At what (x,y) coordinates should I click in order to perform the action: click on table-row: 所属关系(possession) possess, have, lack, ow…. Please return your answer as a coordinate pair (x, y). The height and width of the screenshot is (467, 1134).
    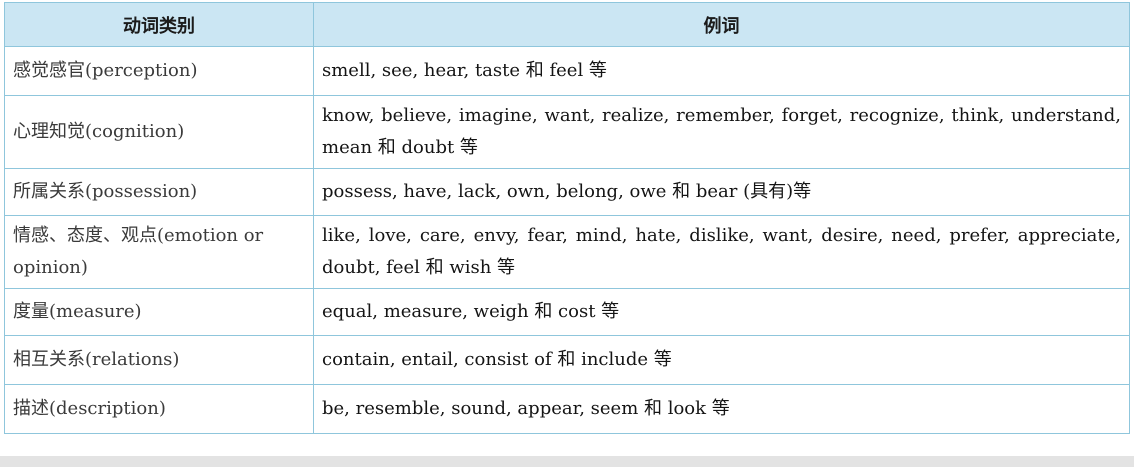
    Looking at the image, I should click on (567, 192).